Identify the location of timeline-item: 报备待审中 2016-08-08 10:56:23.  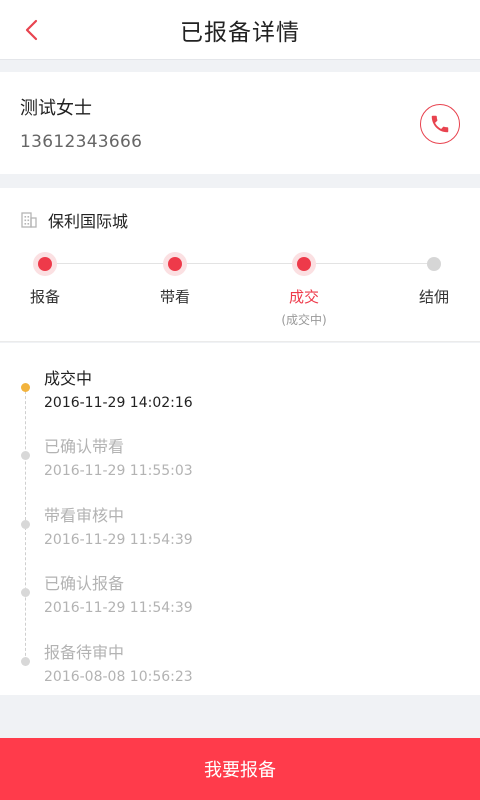
(240, 651).